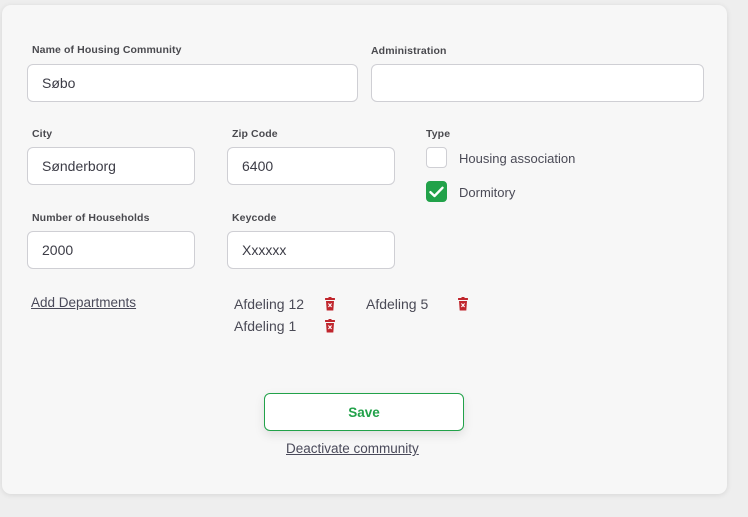 This screenshot has width=748, height=517. I want to click on housing-association-checkbox, so click(436, 157).